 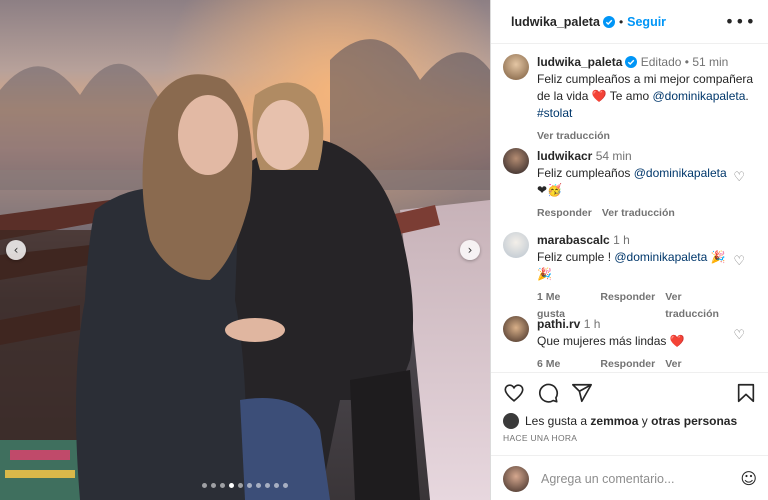 What do you see at coordinates (629, 393) in the screenshot?
I see `action-icons` at bounding box center [629, 393].